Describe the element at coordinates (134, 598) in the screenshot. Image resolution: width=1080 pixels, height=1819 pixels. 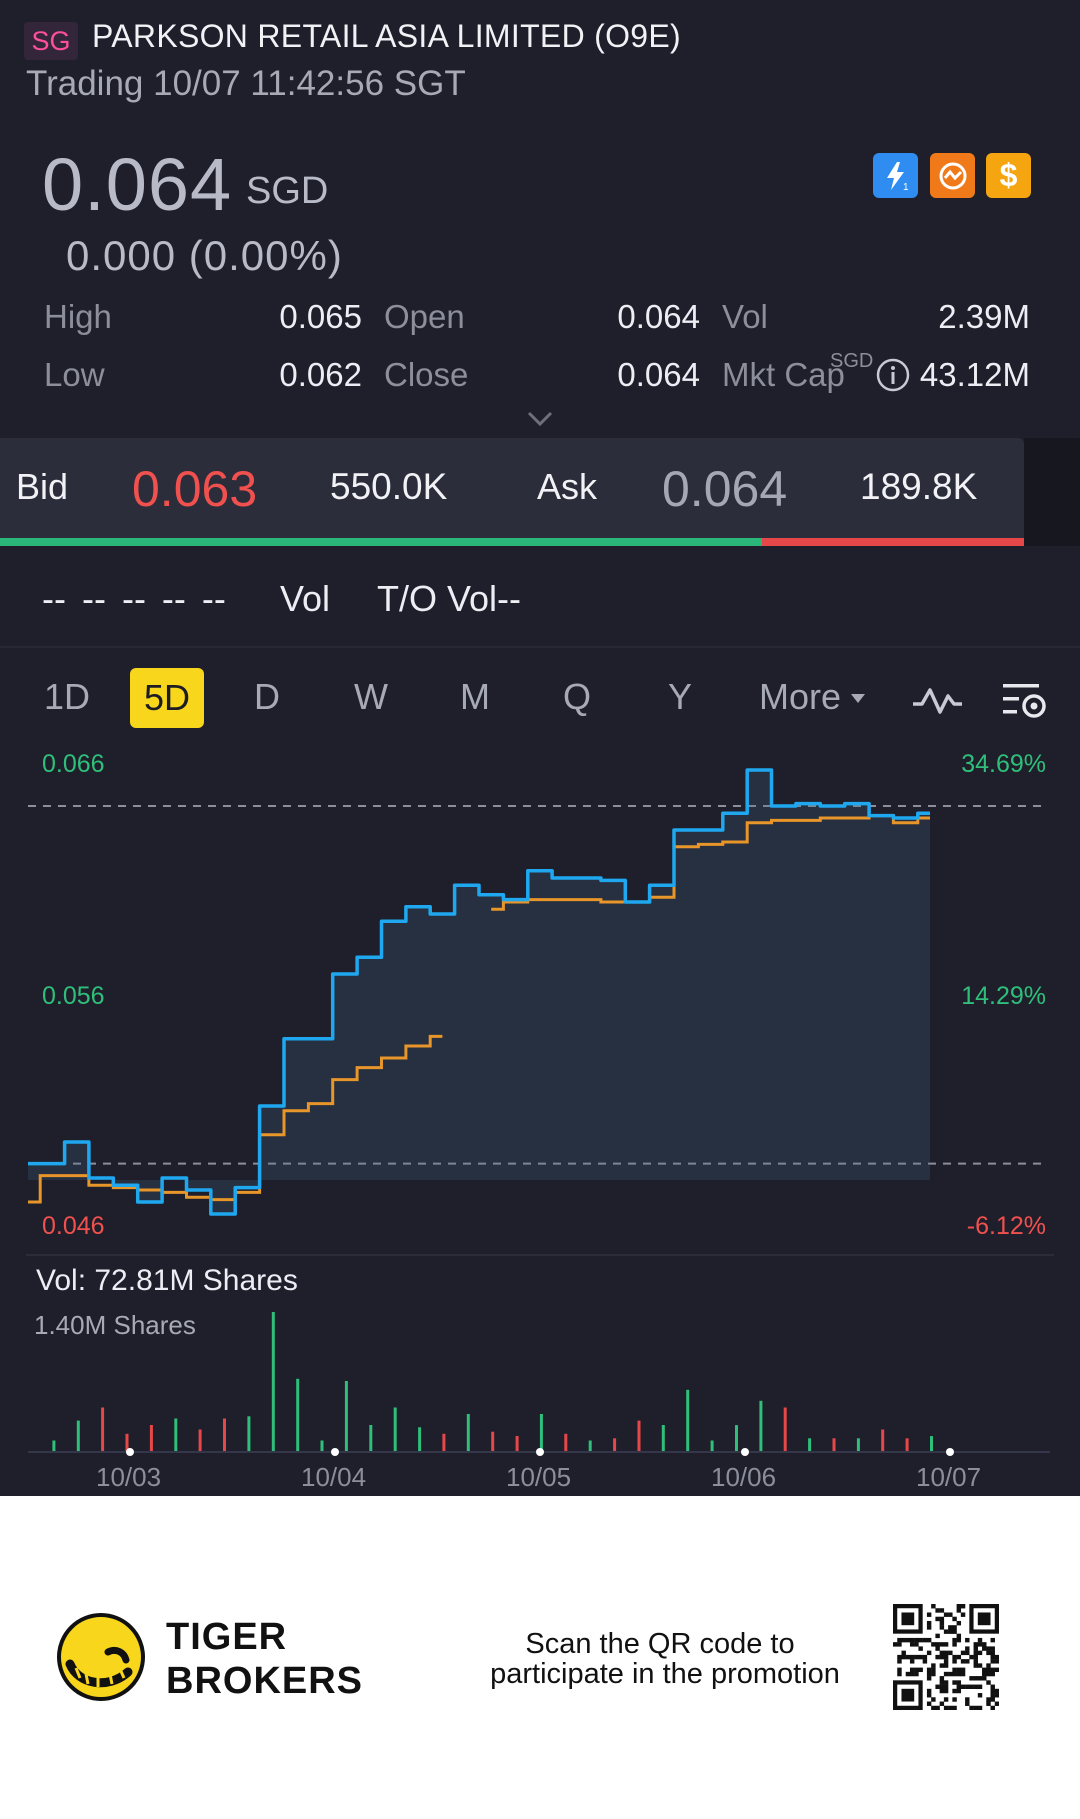
I see `tick-placeholders: -- -- -- -- --` at that location.